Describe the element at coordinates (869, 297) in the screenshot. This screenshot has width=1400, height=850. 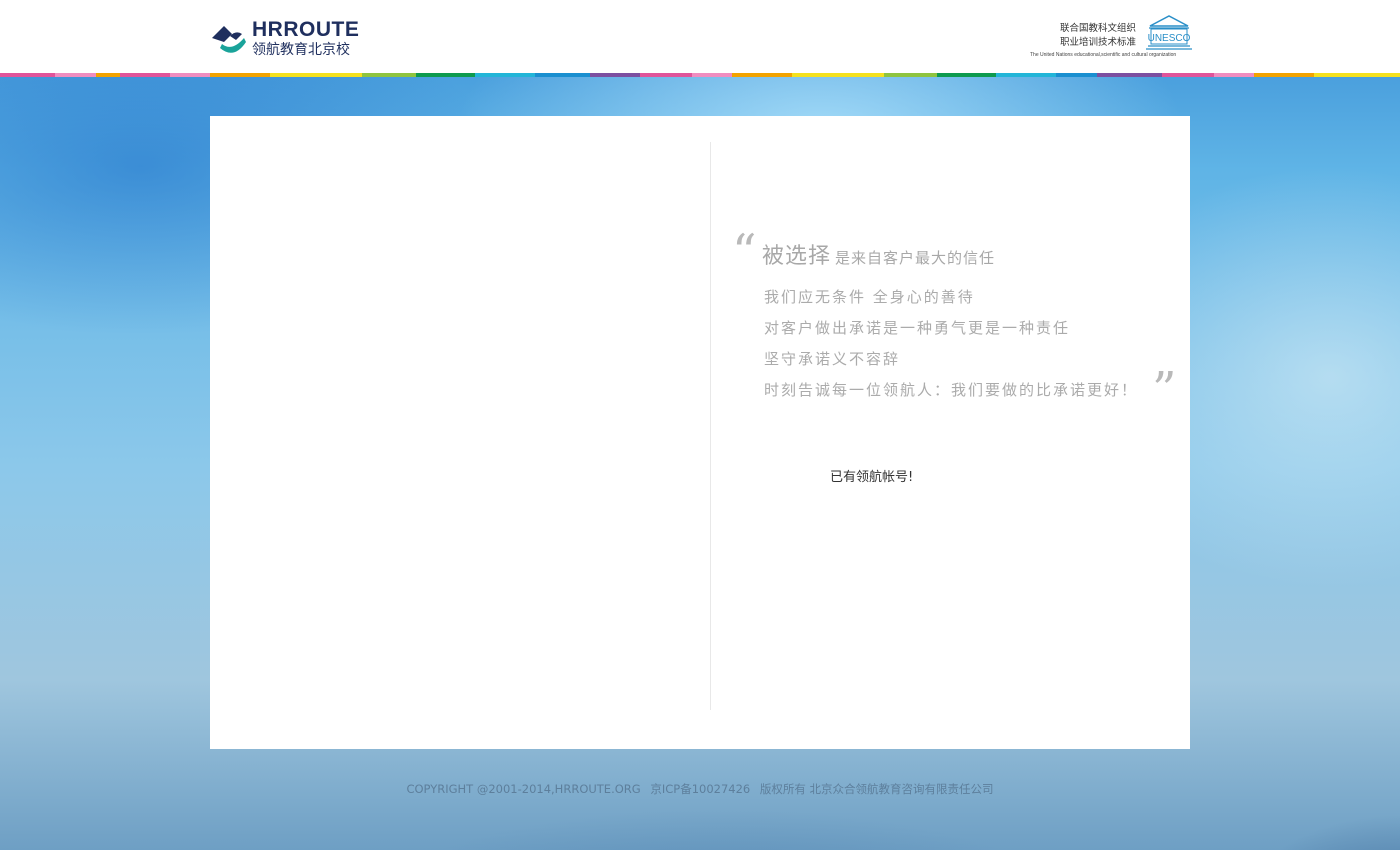
I see `slogan-line: 我们应无条件 全身心的善待` at that location.